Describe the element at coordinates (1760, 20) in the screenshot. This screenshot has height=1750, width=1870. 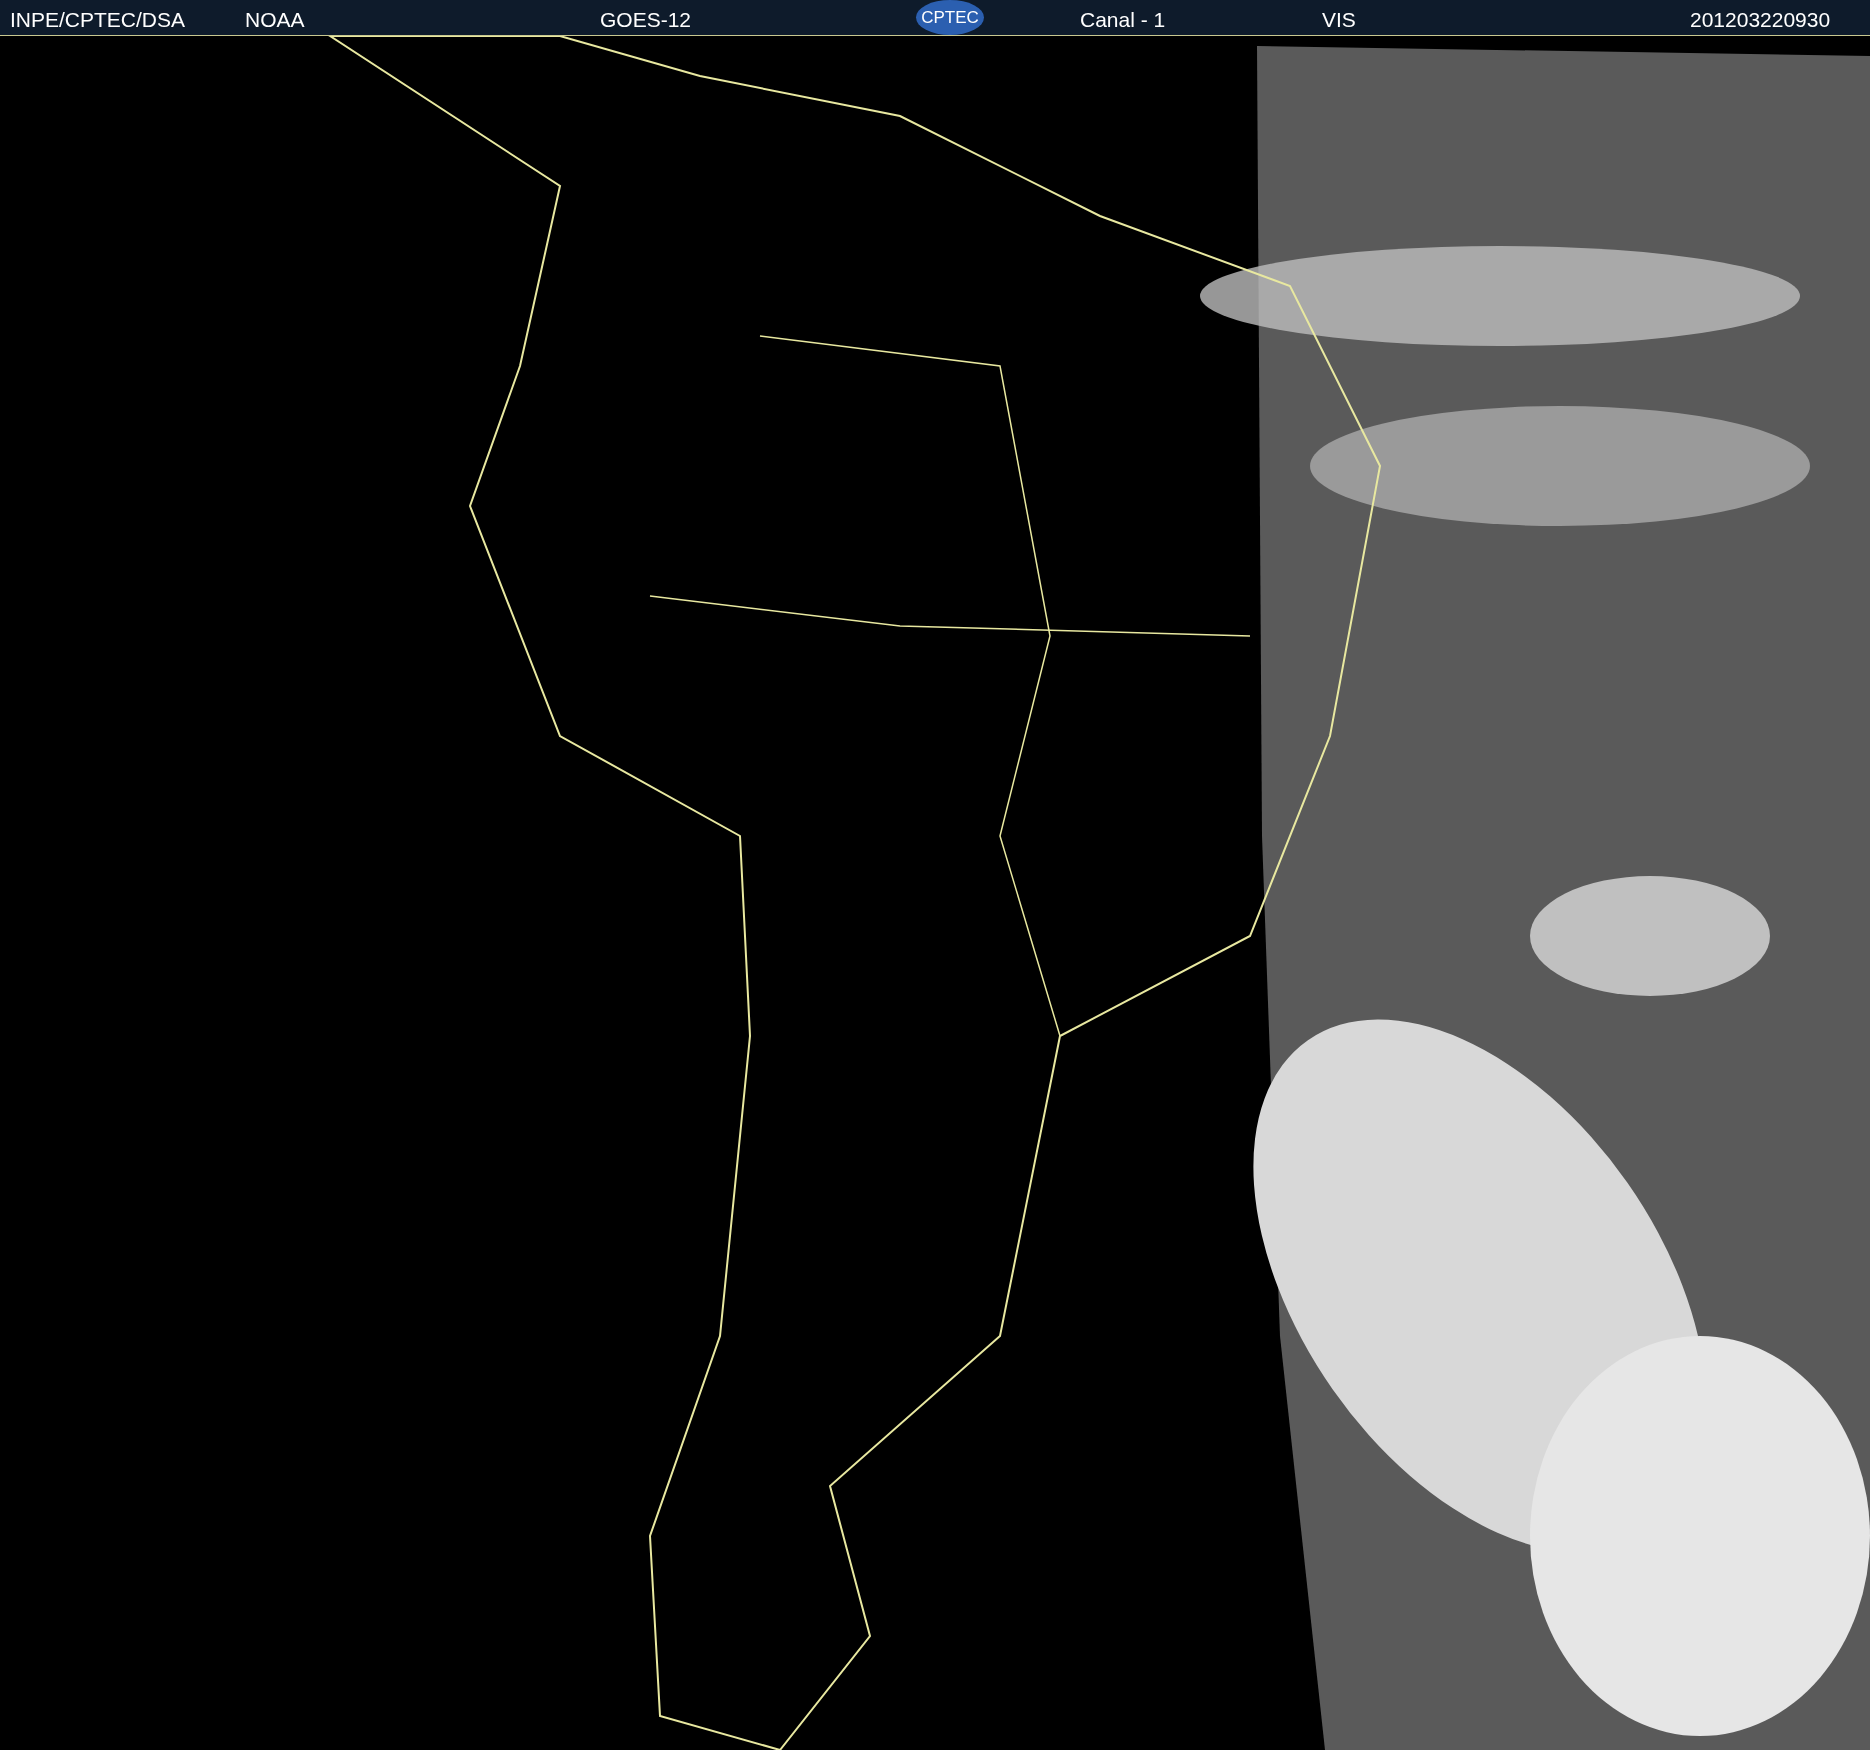
I see `timestamp: 201203220930` at that location.